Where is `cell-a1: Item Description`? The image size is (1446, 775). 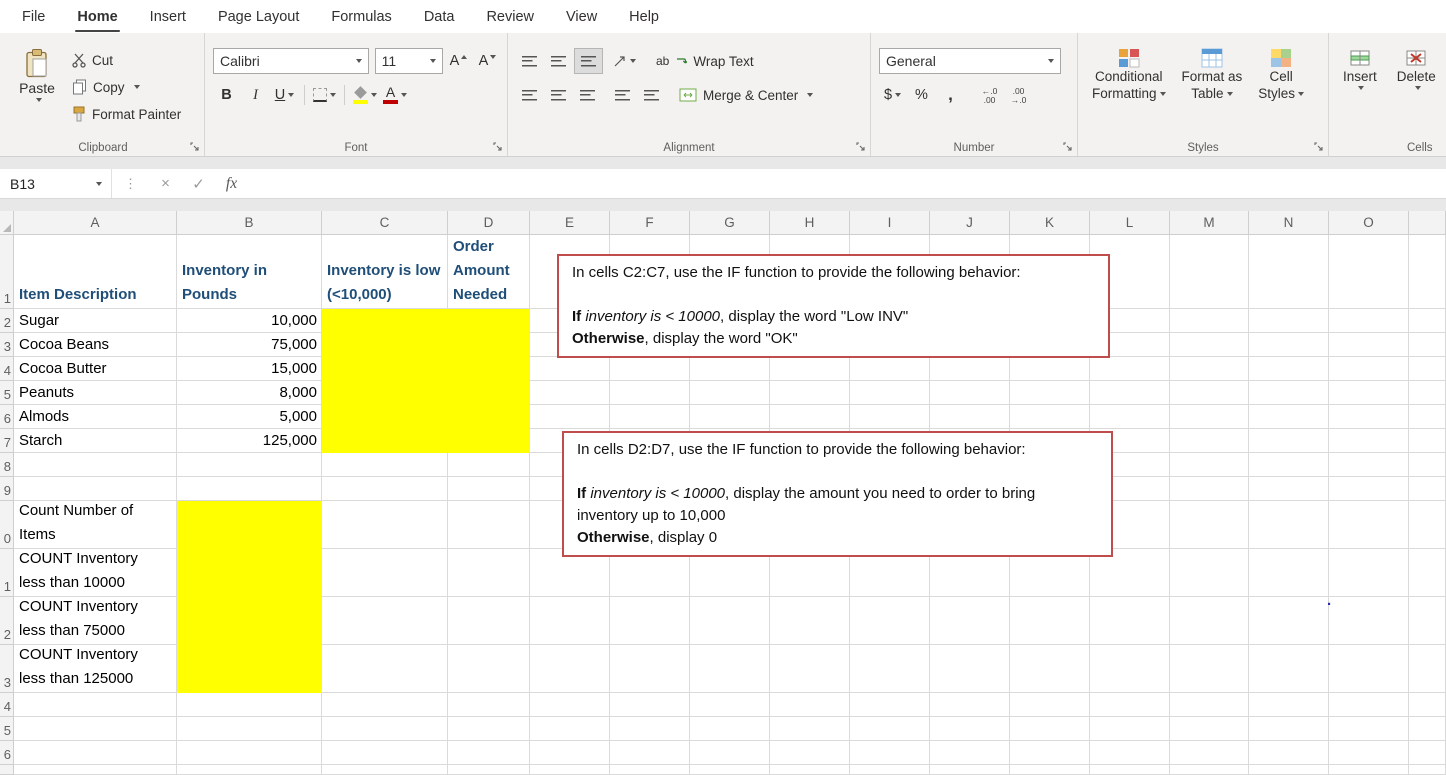
cell-a1: Item Description is located at coordinates (95, 272).